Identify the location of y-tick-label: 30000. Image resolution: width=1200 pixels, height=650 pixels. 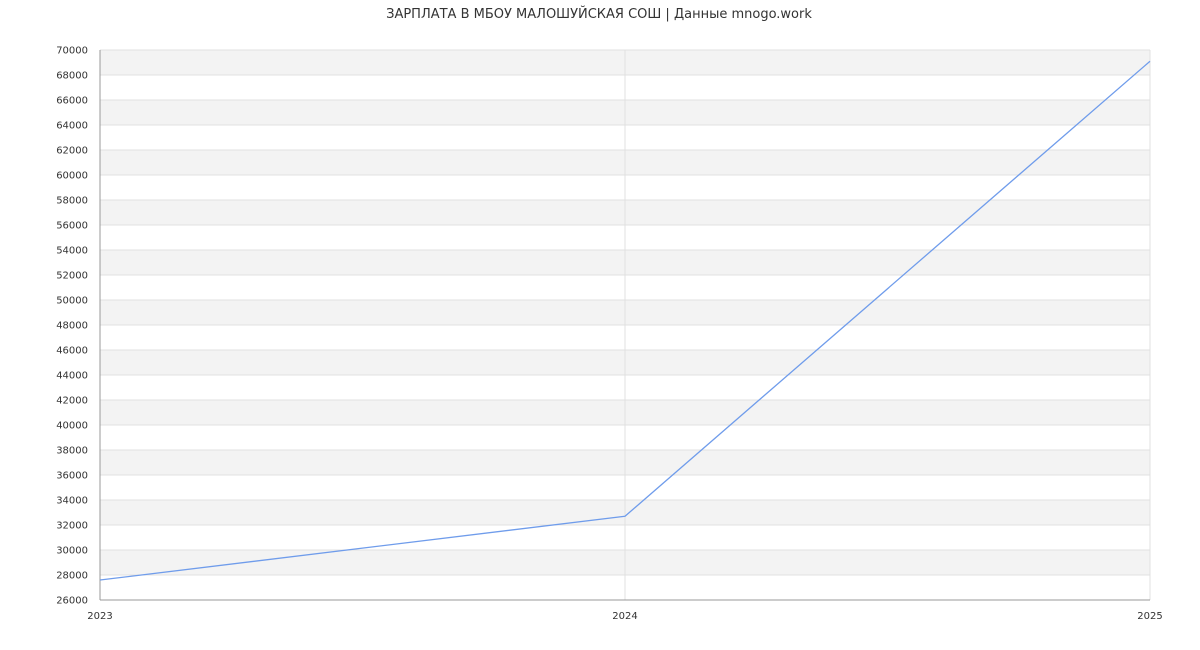
(72, 551).